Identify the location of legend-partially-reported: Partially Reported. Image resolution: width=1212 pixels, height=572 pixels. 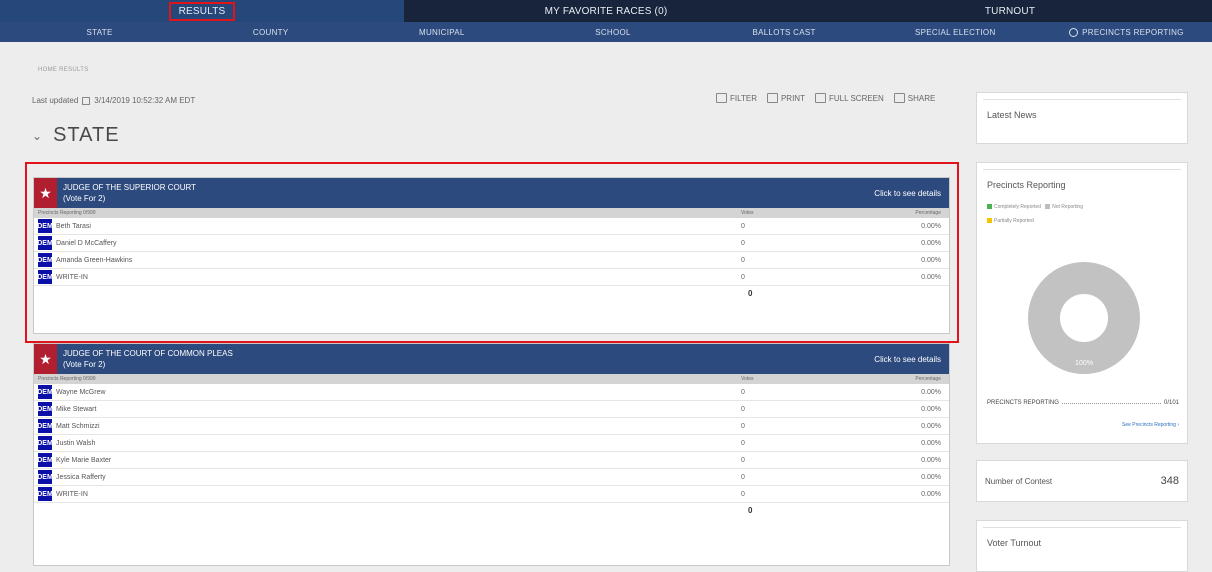
(1014, 221).